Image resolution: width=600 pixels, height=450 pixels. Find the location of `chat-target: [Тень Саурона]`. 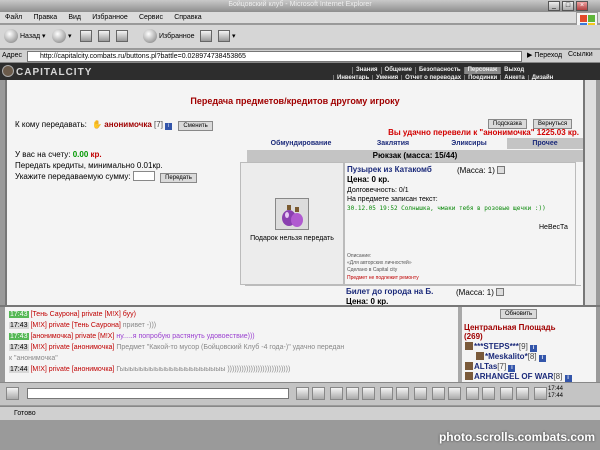

chat-target: [Тень Саурона] is located at coordinates (96, 325).